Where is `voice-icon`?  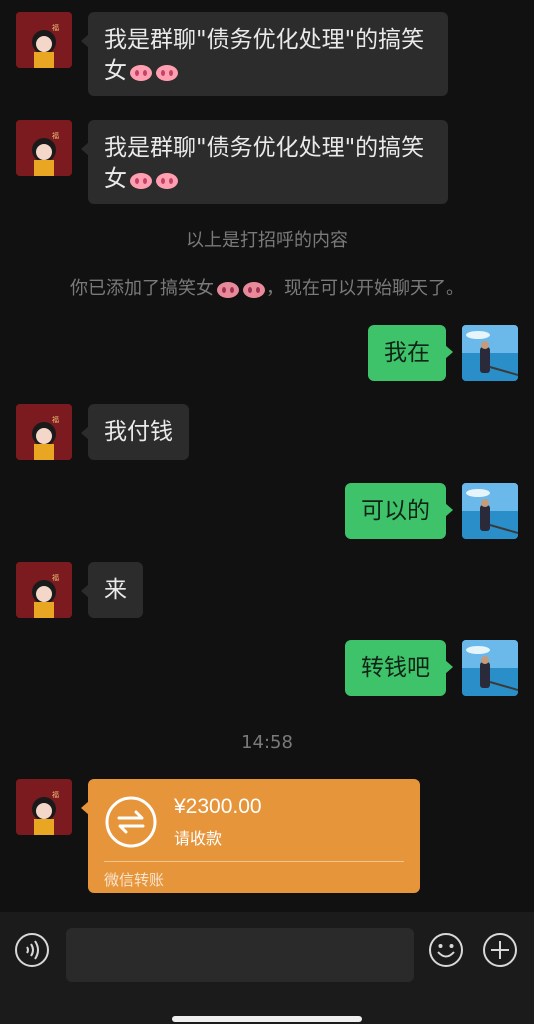
voice-icon is located at coordinates (32, 950).